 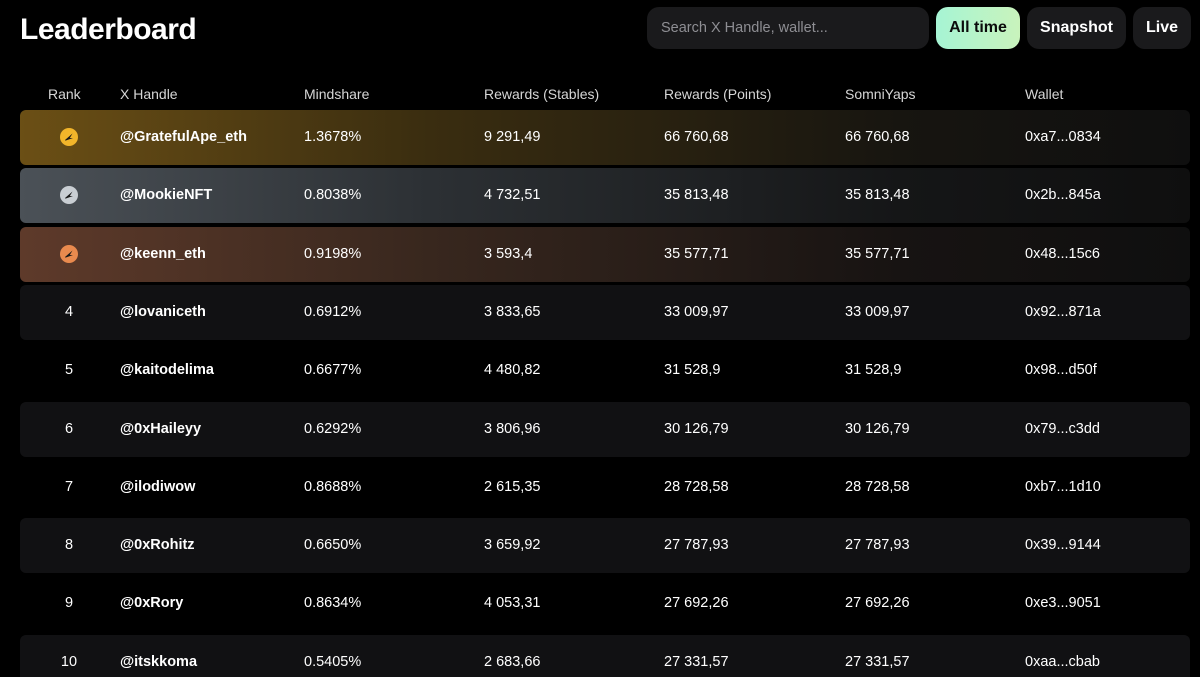 What do you see at coordinates (160, 429) in the screenshot?
I see `handle-cell: @0xHaileyy` at bounding box center [160, 429].